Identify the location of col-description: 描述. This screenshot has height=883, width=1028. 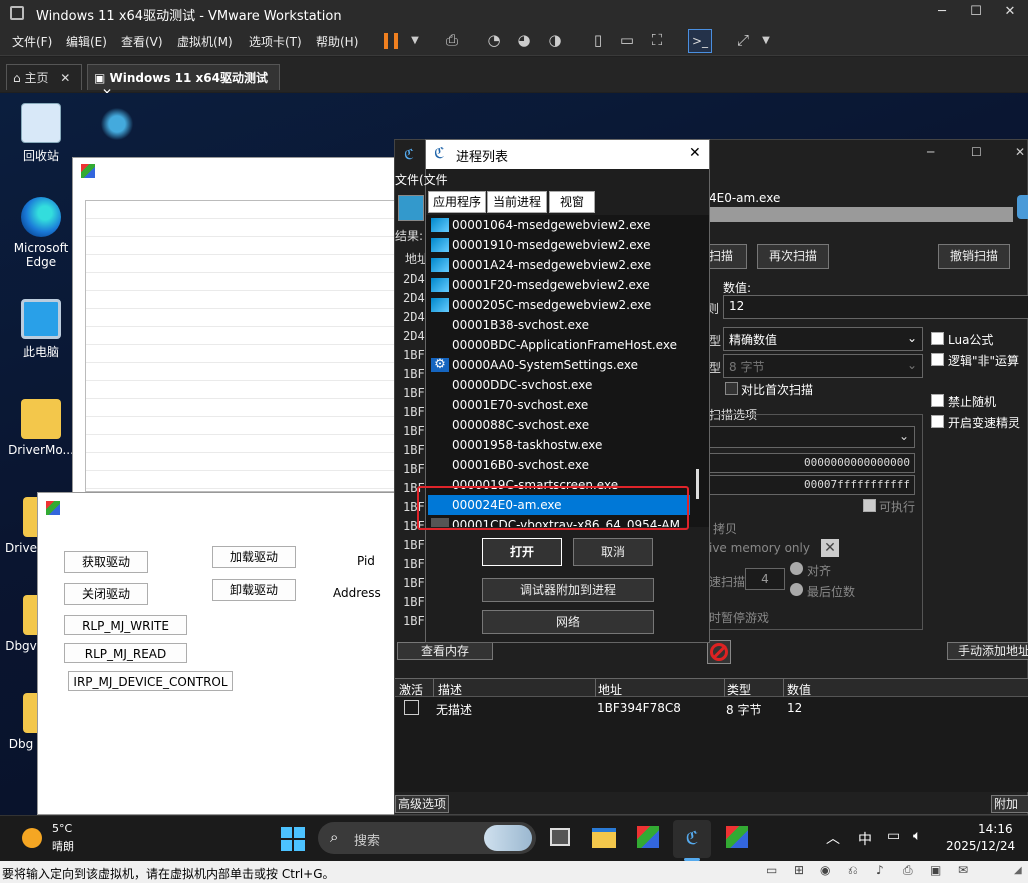
(450, 689).